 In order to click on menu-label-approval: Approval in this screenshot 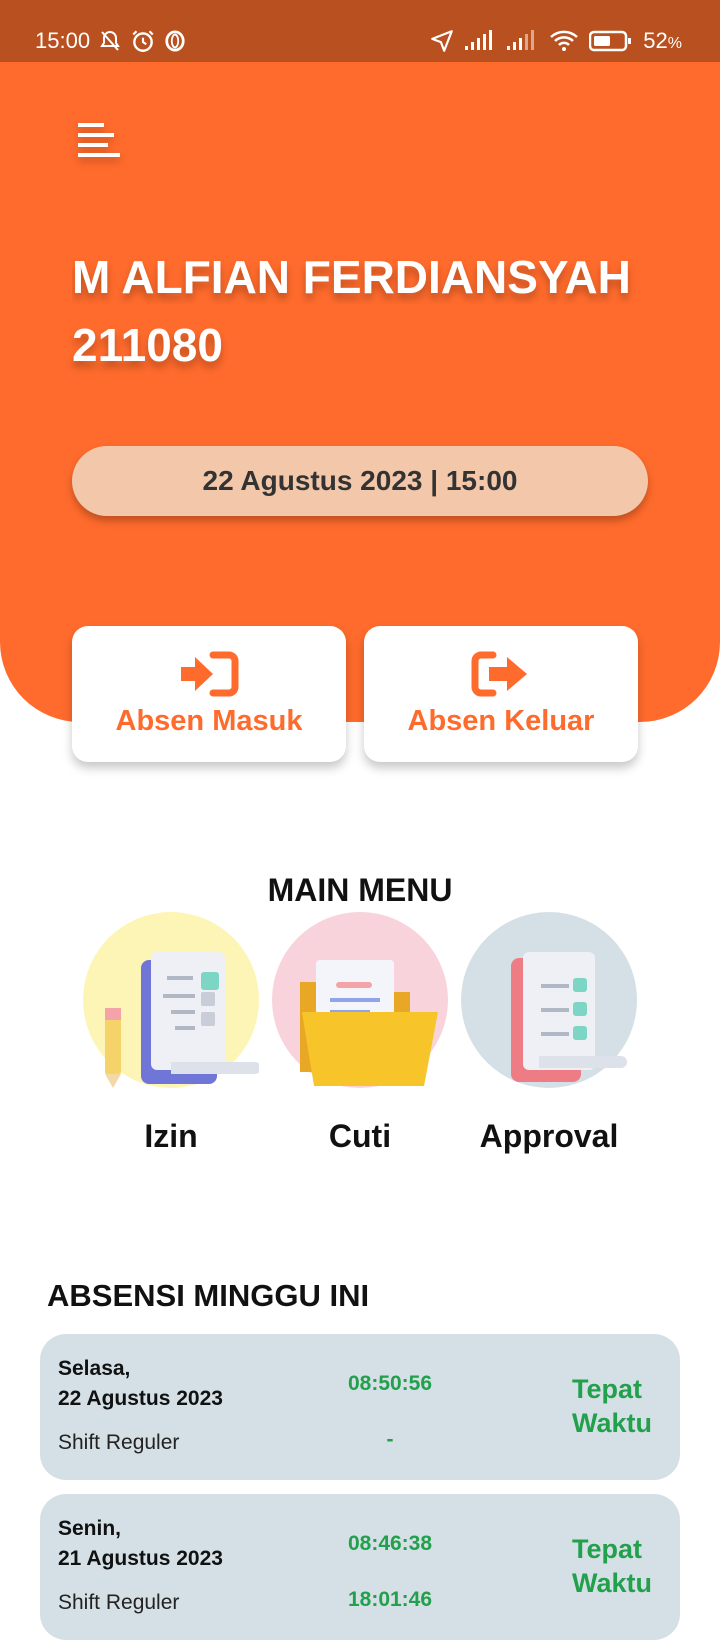, I will do `click(549, 1136)`.